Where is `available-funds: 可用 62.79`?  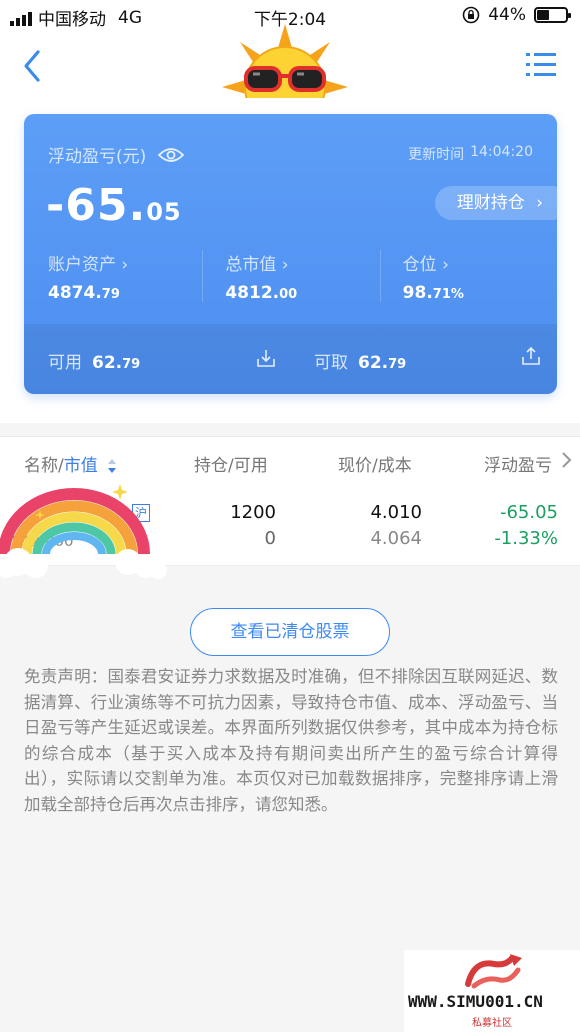 available-funds: 可用 62.79 is located at coordinates (94, 360).